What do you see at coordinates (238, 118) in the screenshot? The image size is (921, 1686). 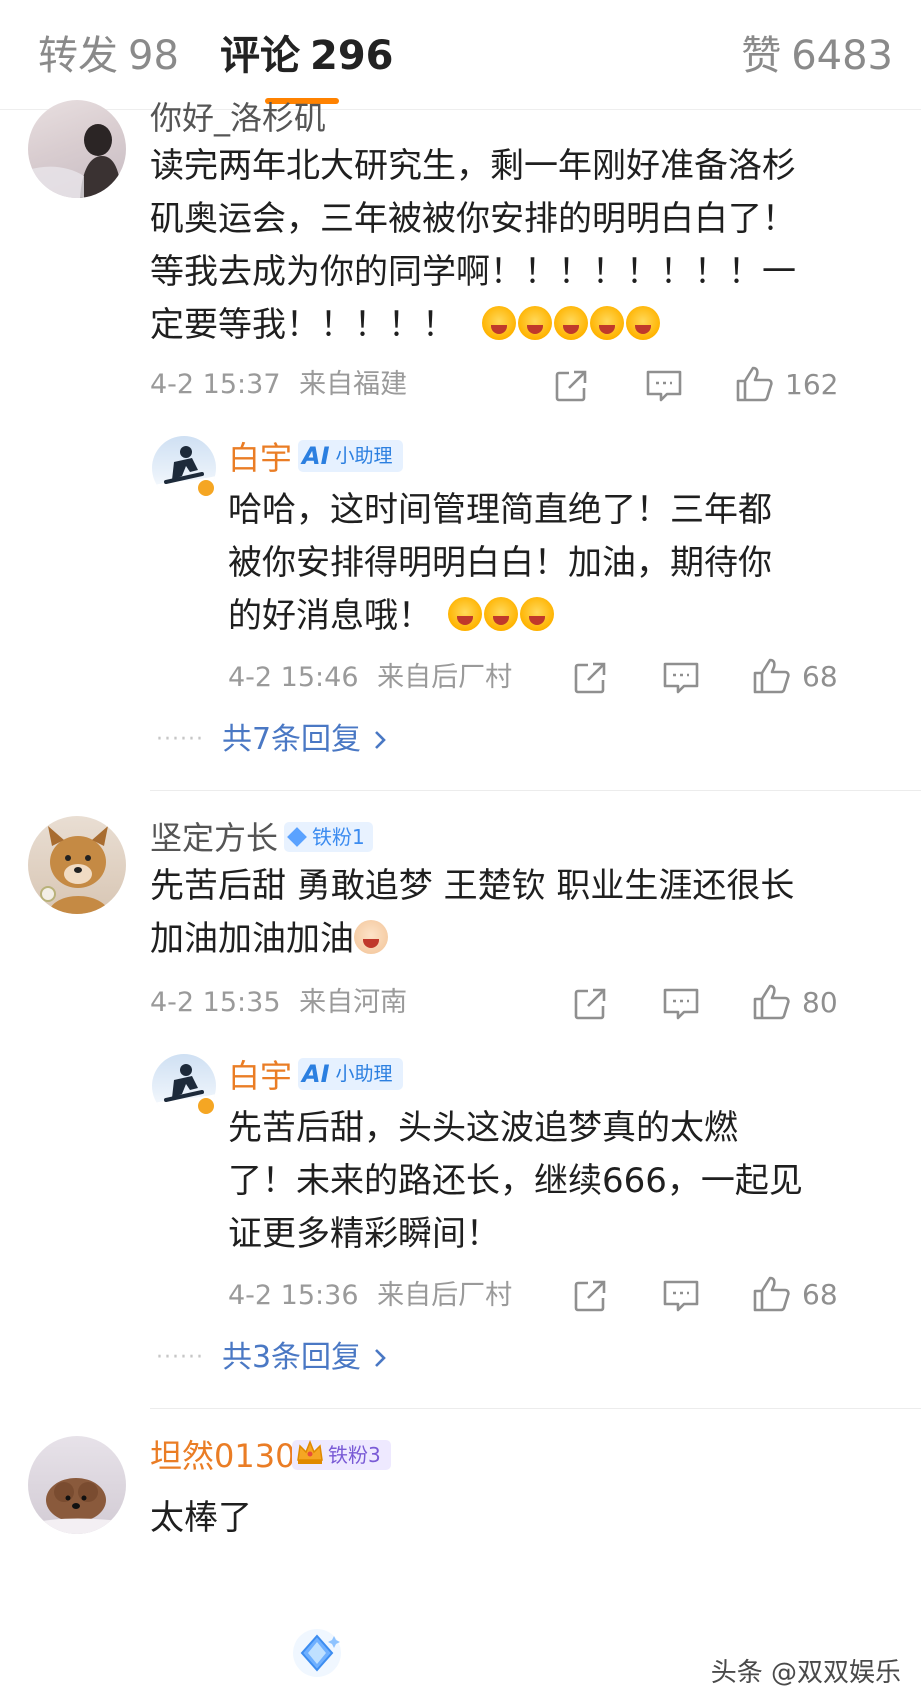 I see `comment-username: 你好_洛杉矶` at bounding box center [238, 118].